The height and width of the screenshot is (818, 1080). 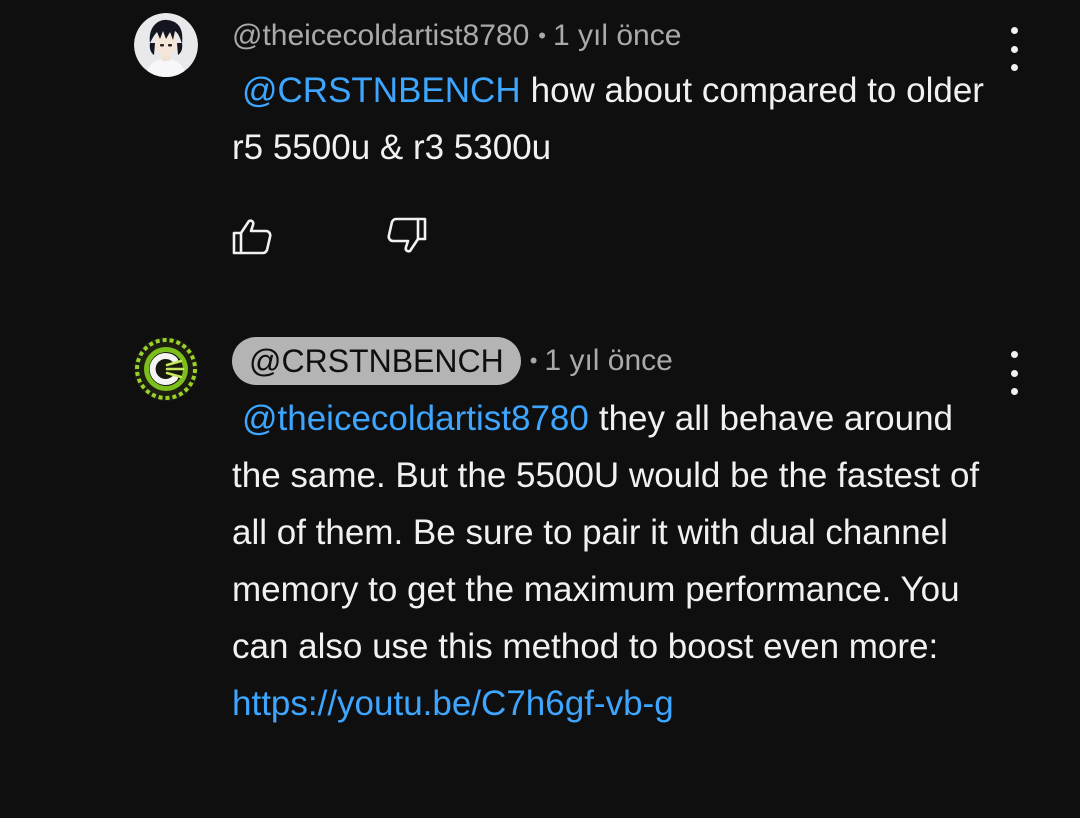 I want to click on comment-header: @CRSTNBENCH • 1 yıl önce, so click(x=452, y=361).